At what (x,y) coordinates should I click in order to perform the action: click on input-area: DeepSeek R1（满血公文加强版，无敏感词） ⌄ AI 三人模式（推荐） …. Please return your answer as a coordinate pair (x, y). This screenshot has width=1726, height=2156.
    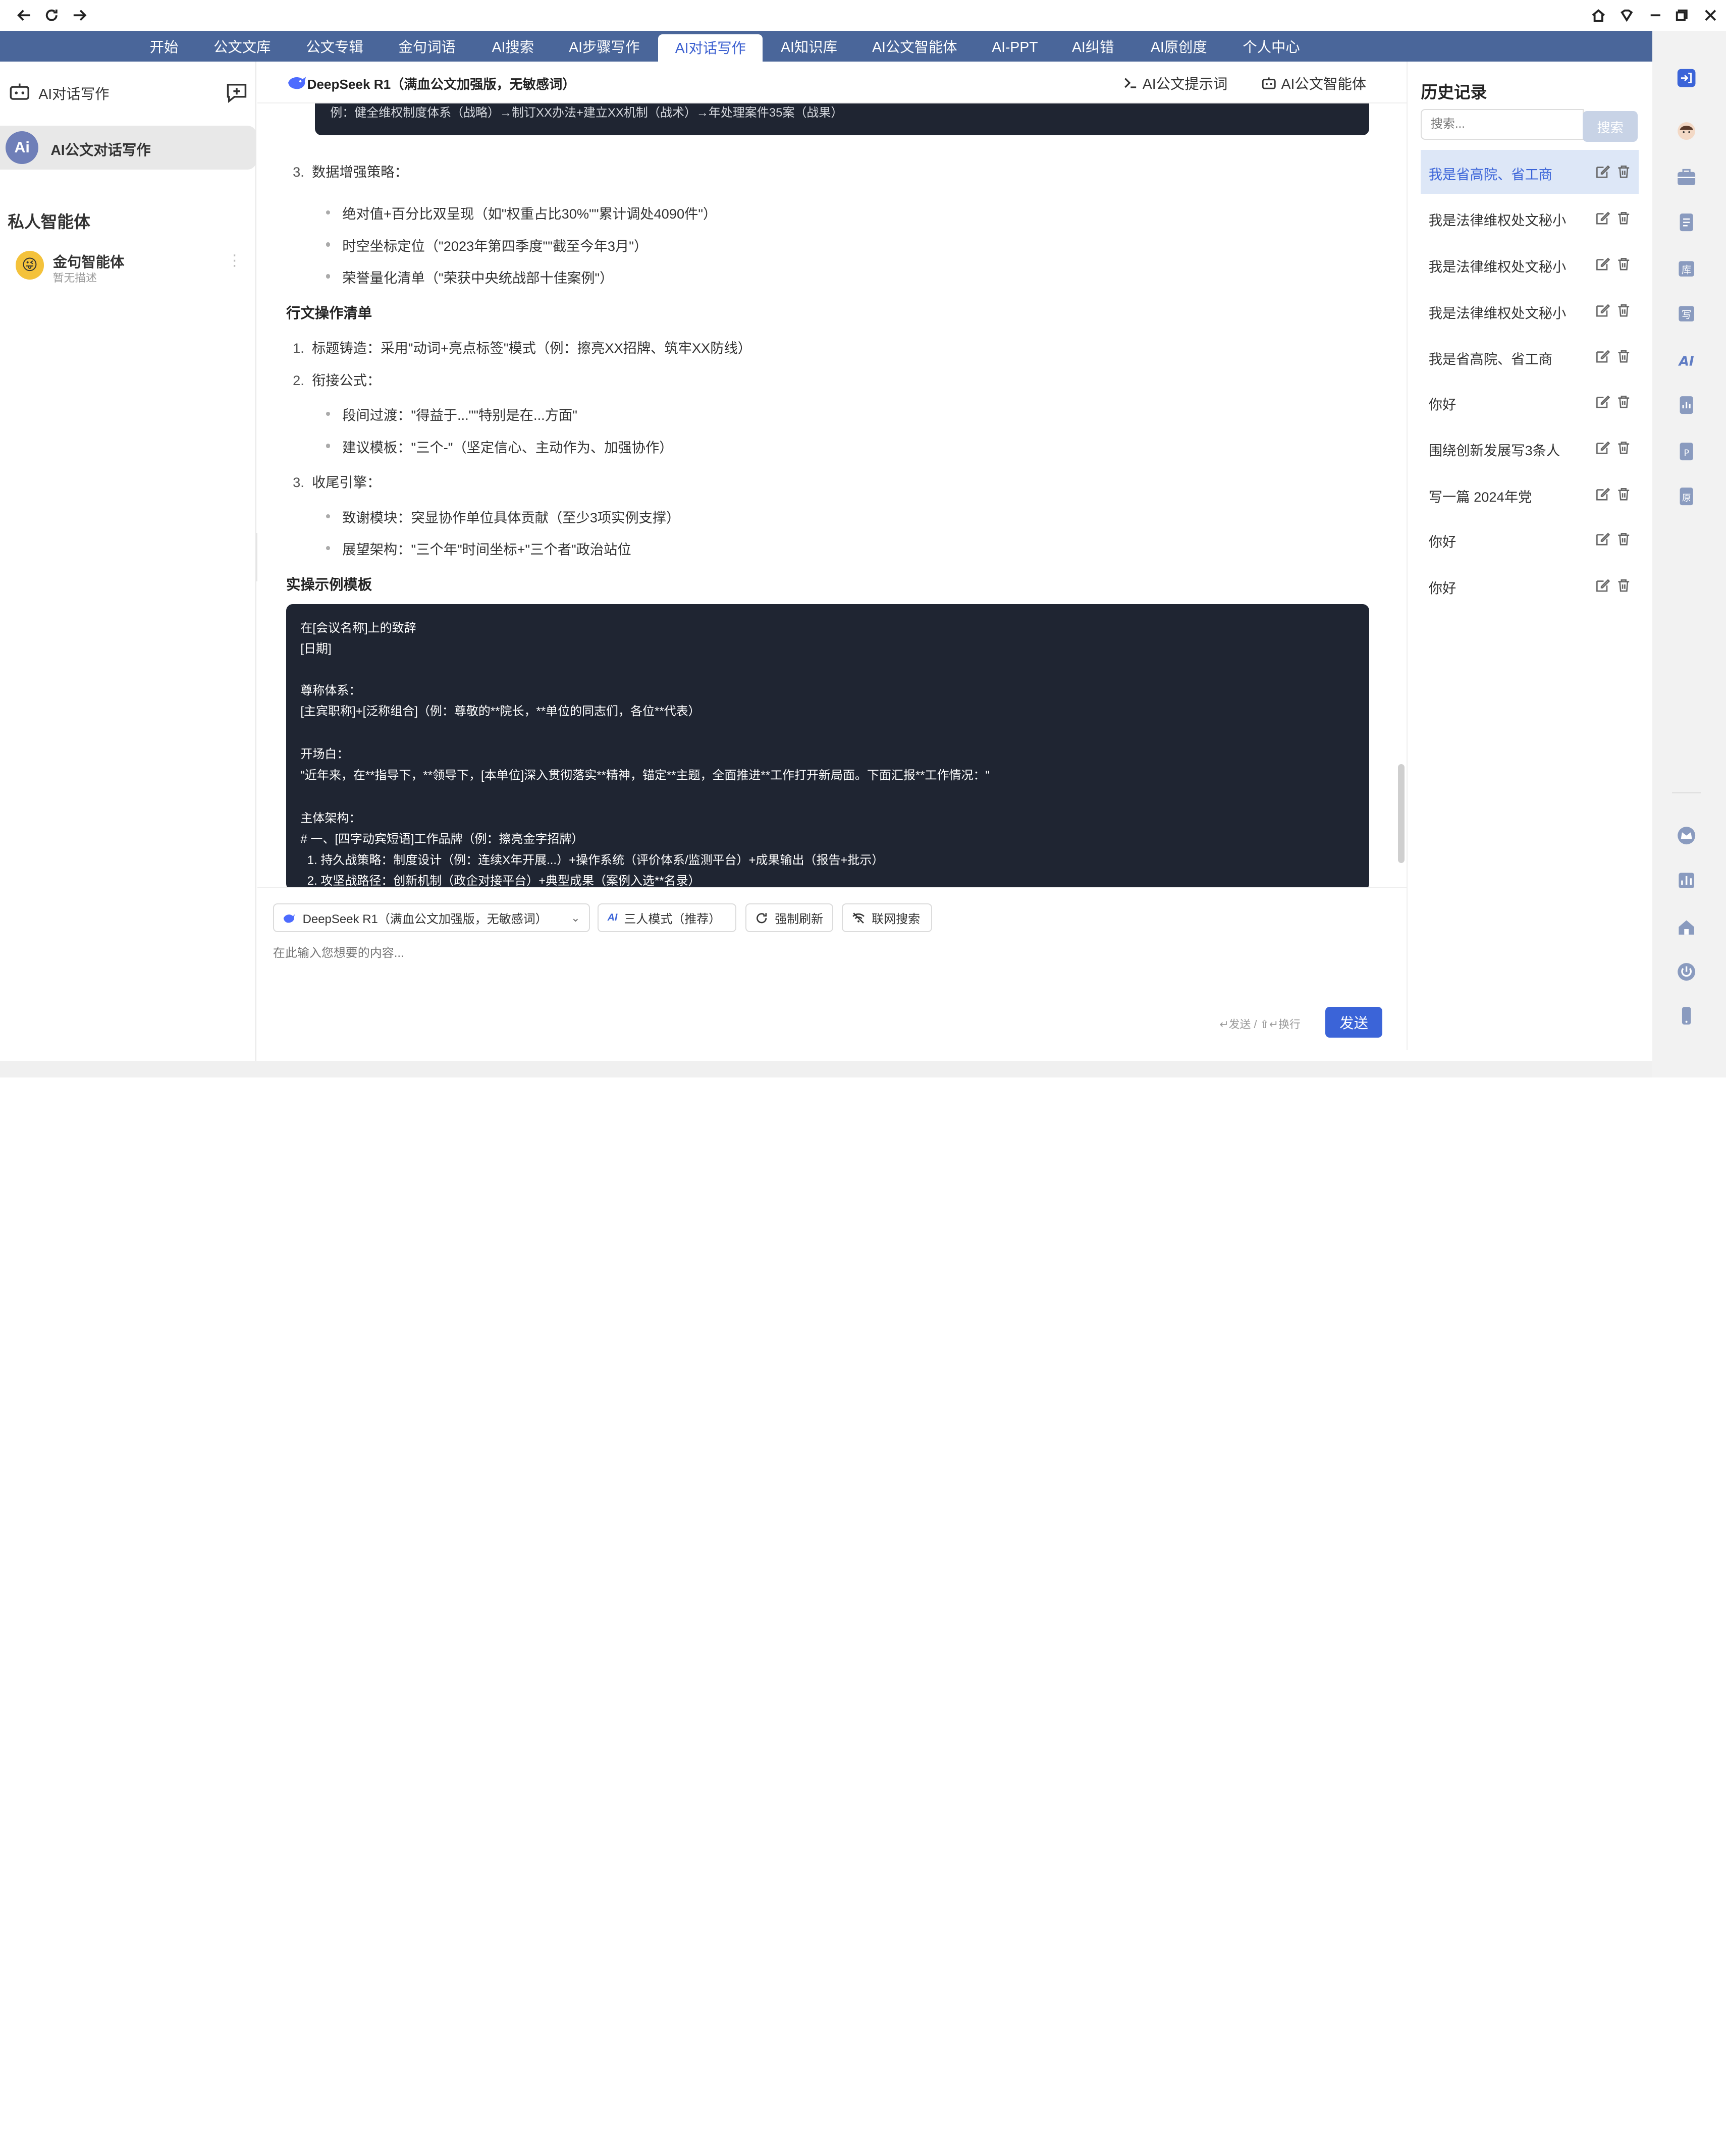
    Looking at the image, I should click on (832, 974).